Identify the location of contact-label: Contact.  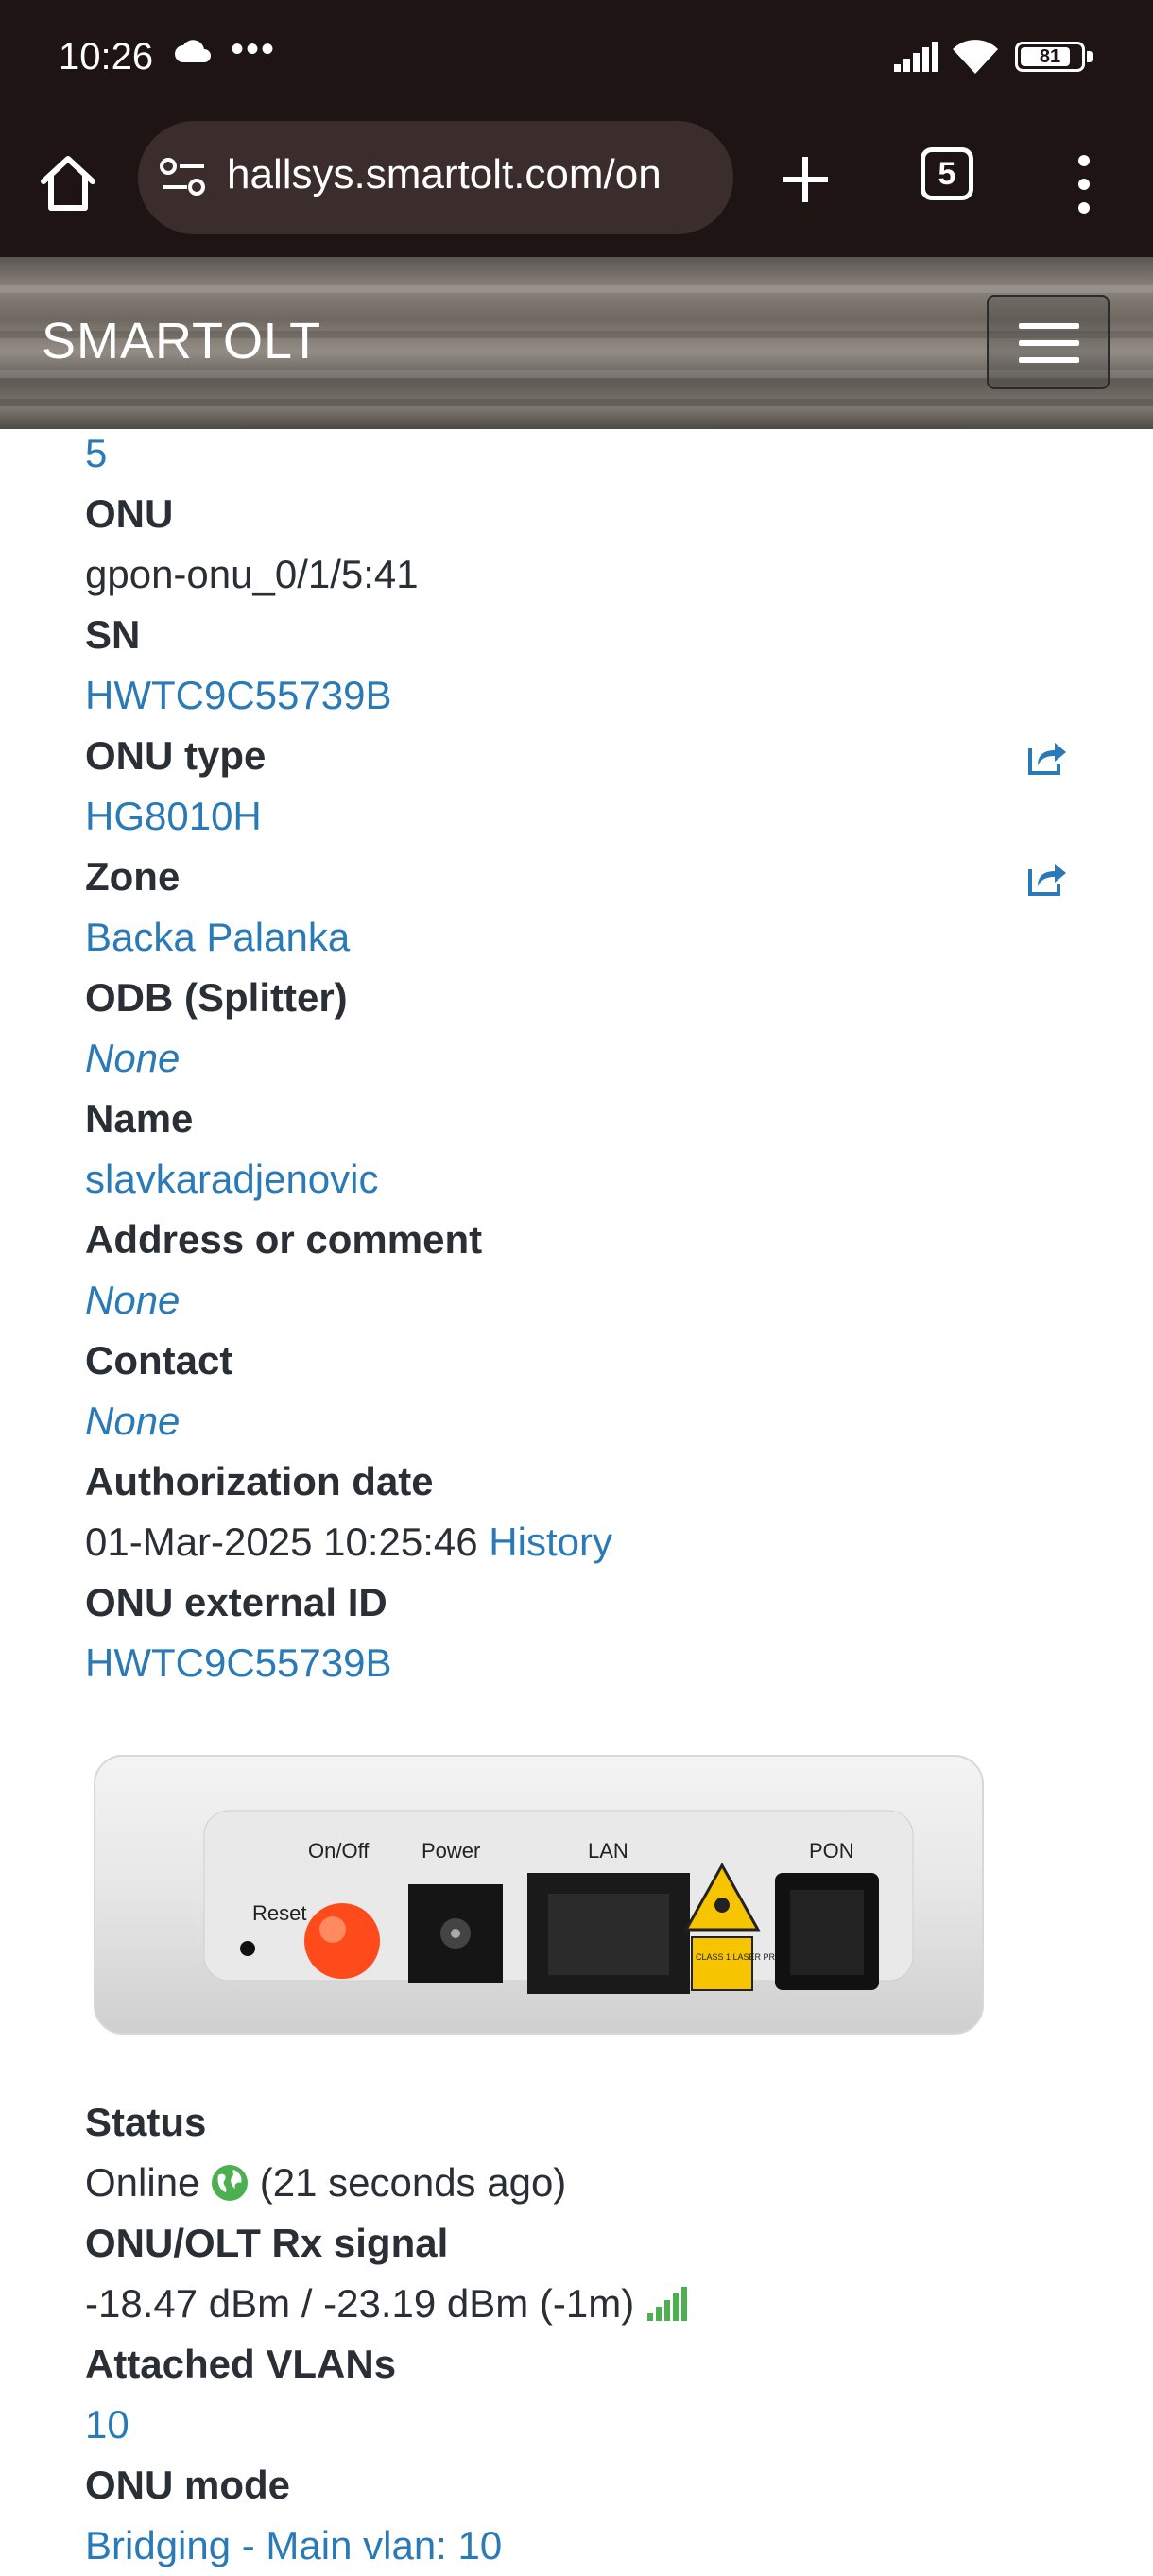
(159, 1360).